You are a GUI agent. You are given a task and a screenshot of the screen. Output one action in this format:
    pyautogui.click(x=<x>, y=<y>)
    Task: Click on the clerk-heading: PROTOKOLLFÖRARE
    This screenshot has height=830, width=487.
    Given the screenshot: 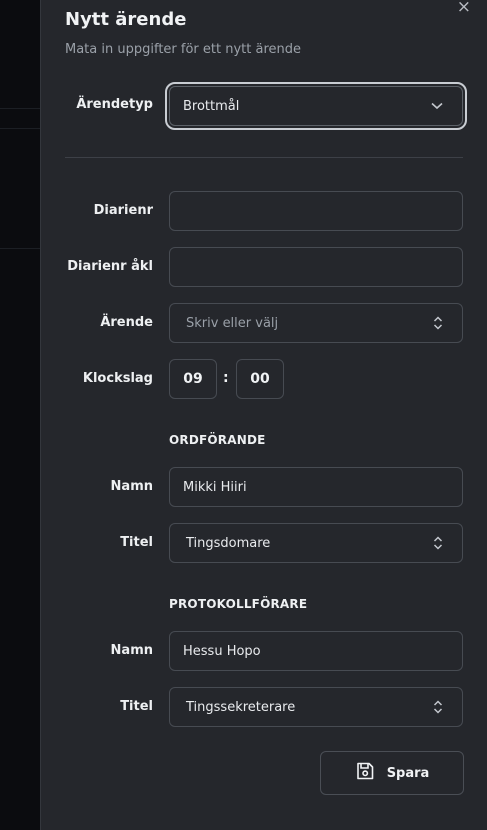 What is the action you would take?
    pyautogui.click(x=238, y=604)
    